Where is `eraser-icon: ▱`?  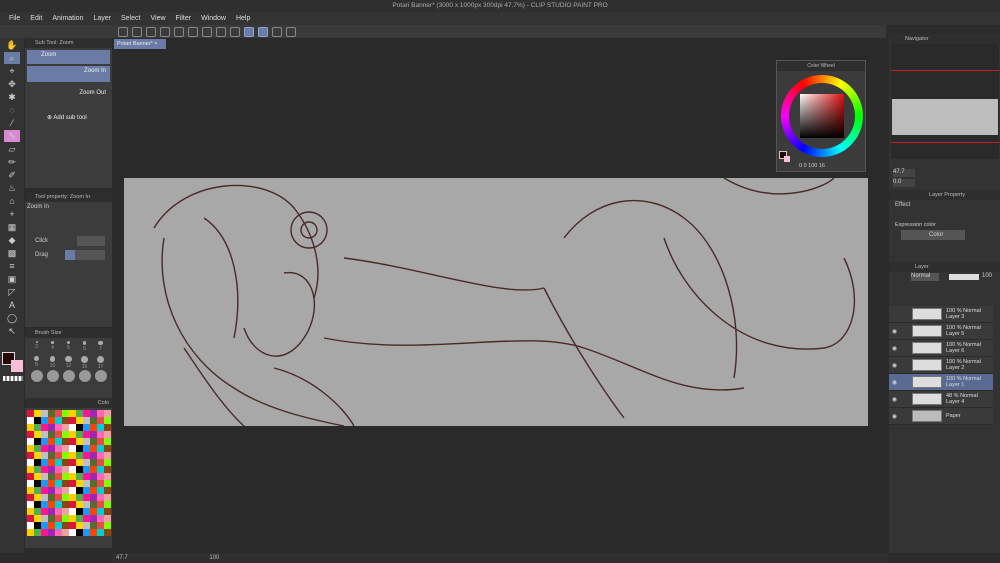
eraser-icon: ▱ is located at coordinates (12, 149).